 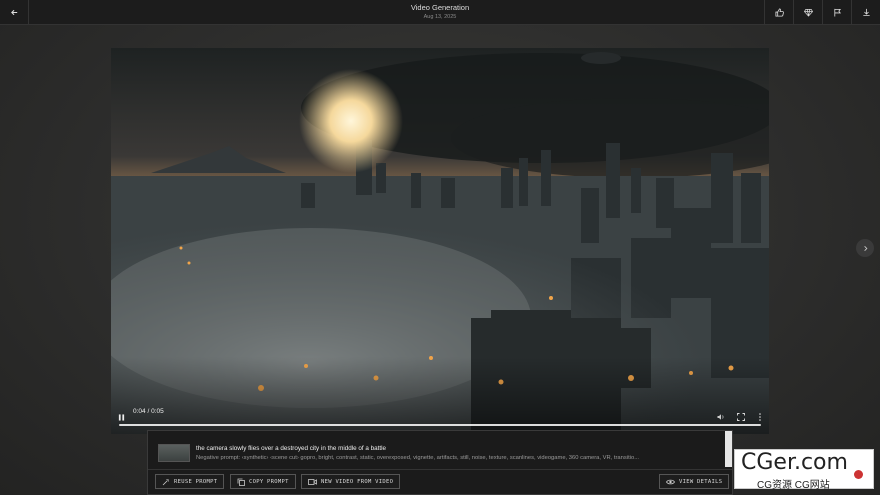 I want to click on chevron-right-icon, so click(x=865, y=248).